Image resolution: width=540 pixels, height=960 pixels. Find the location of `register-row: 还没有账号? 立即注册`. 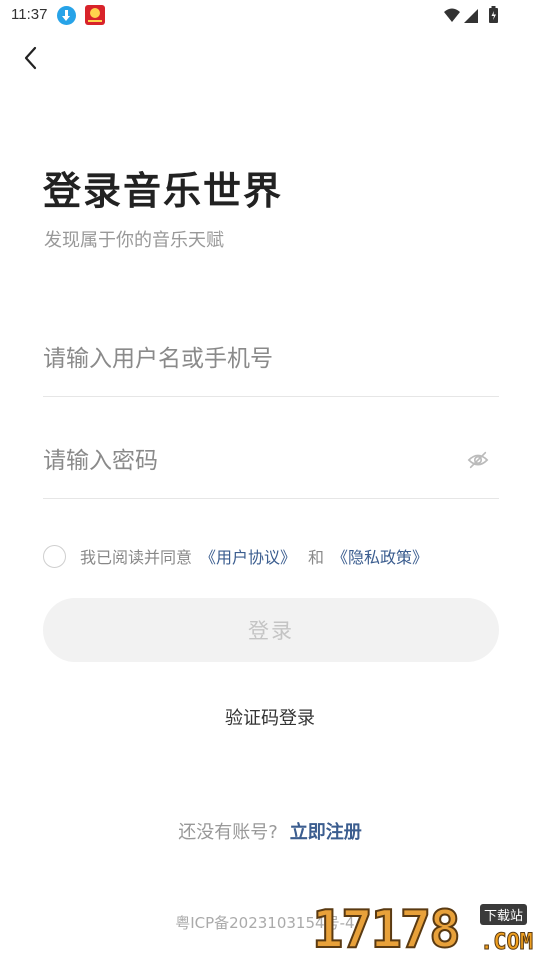

register-row: 还没有账号? 立即注册 is located at coordinates (270, 831).